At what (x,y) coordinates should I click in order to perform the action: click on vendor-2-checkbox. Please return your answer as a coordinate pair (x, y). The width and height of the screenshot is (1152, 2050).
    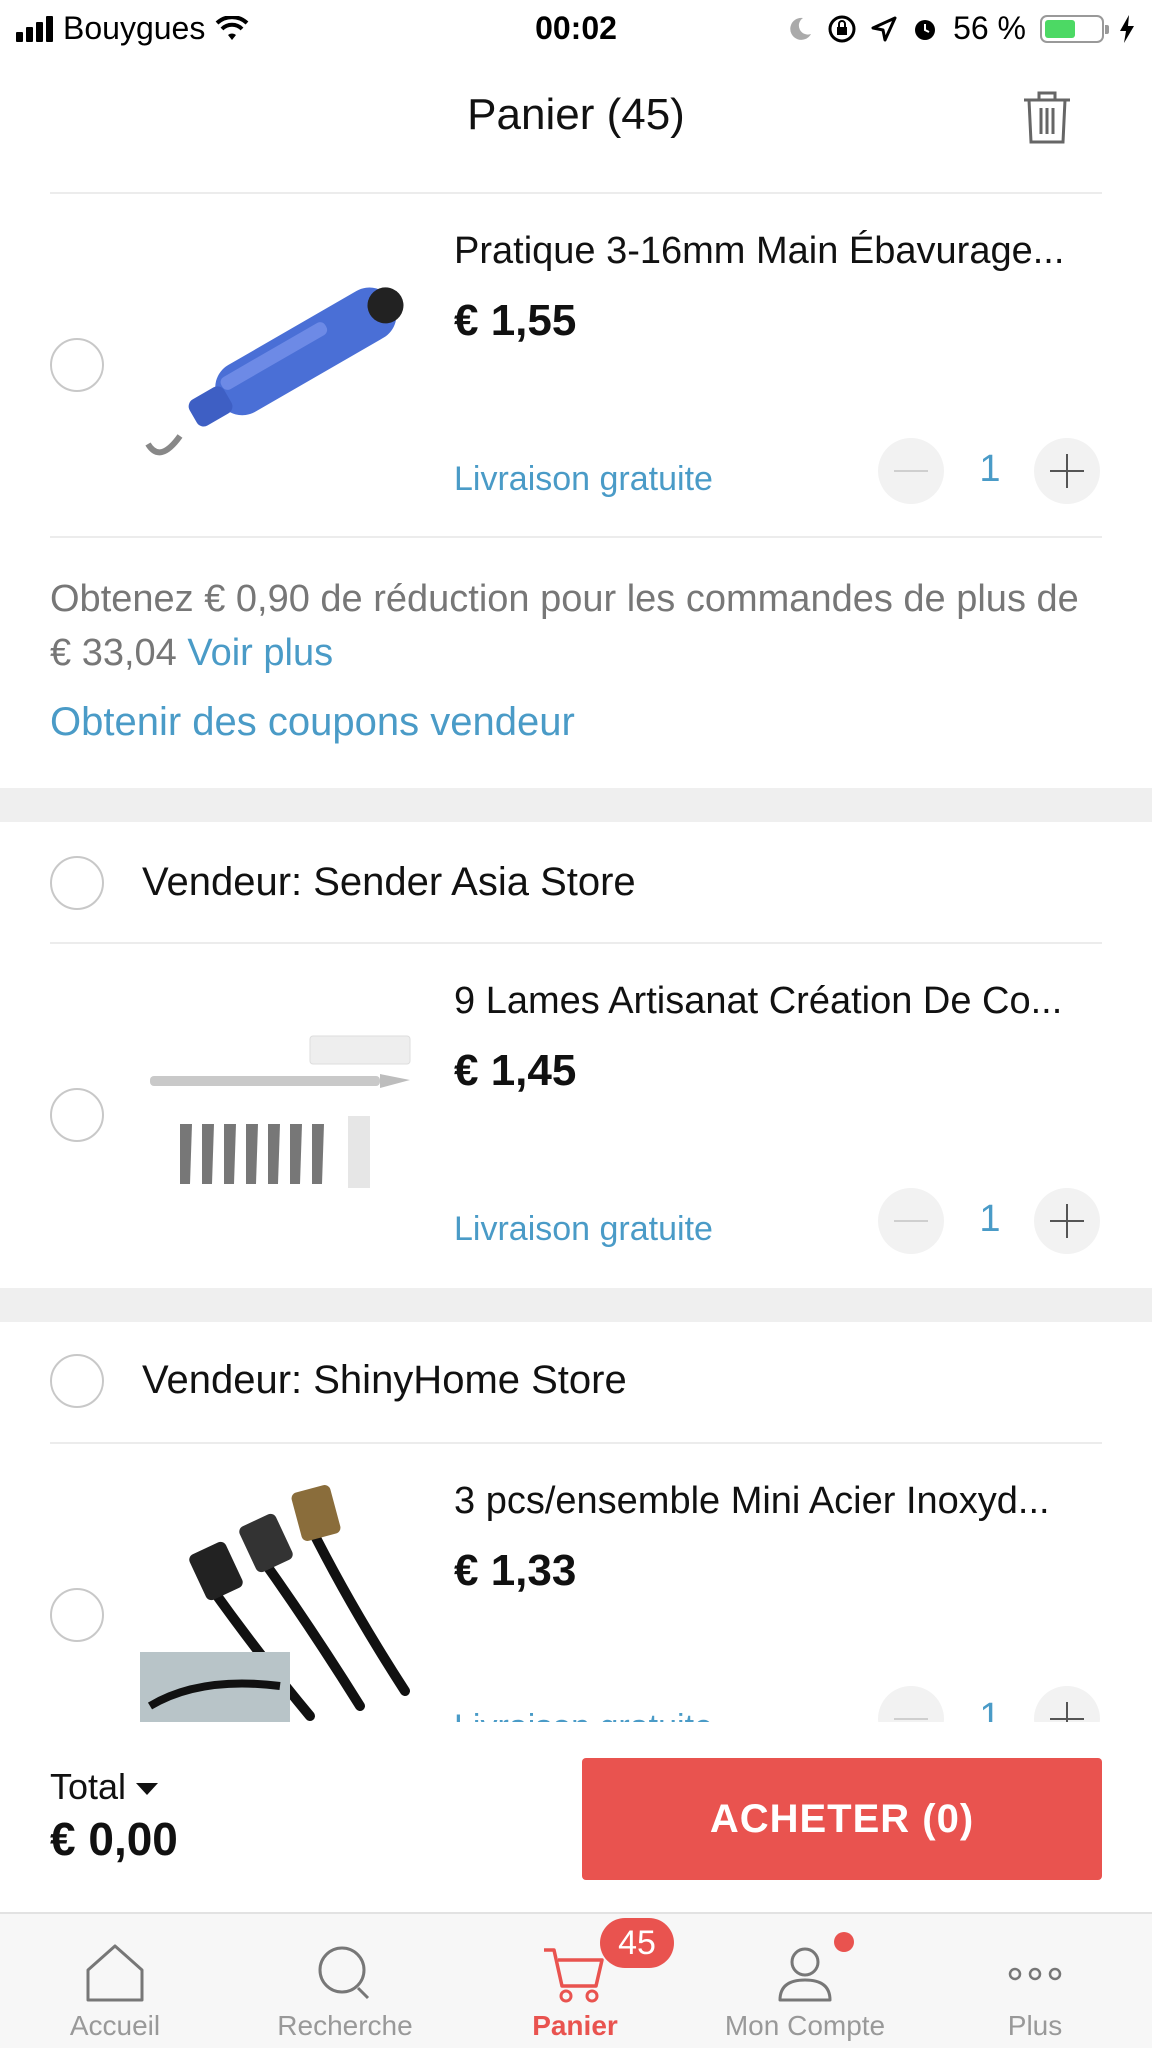
    Looking at the image, I should click on (77, 1381).